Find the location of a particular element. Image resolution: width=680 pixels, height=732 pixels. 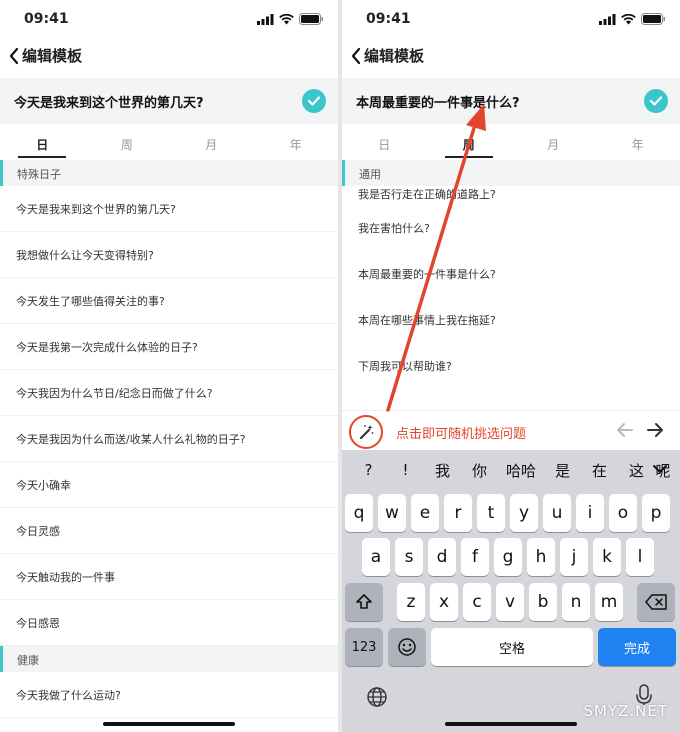

key-j: j is located at coordinates (574, 557).